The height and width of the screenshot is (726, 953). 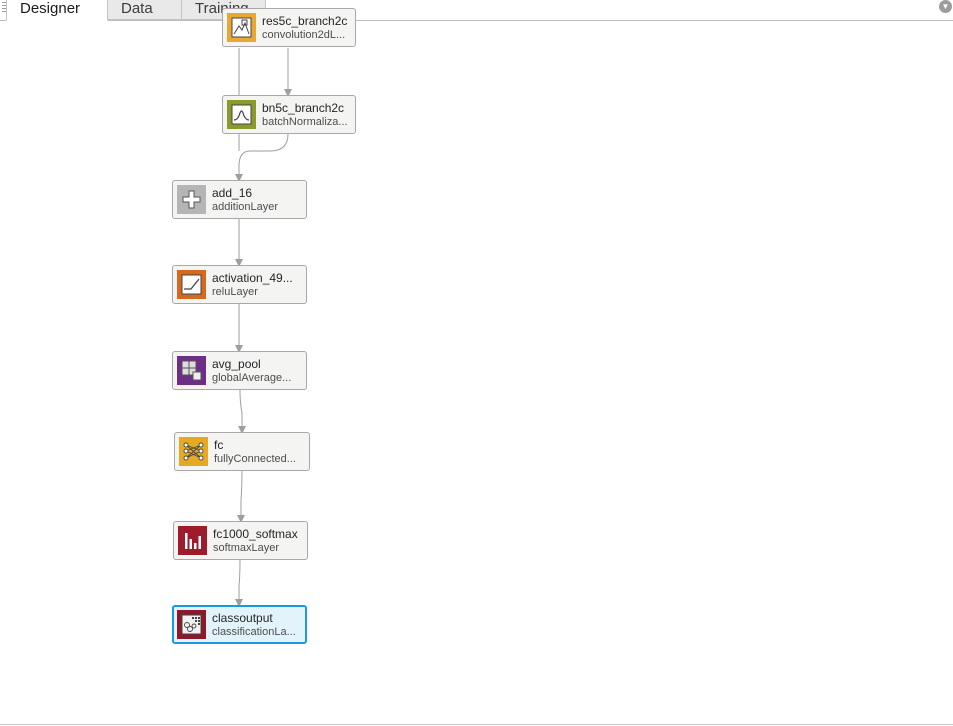 I want to click on layer-type: softmaxLayer, so click(x=246, y=548).